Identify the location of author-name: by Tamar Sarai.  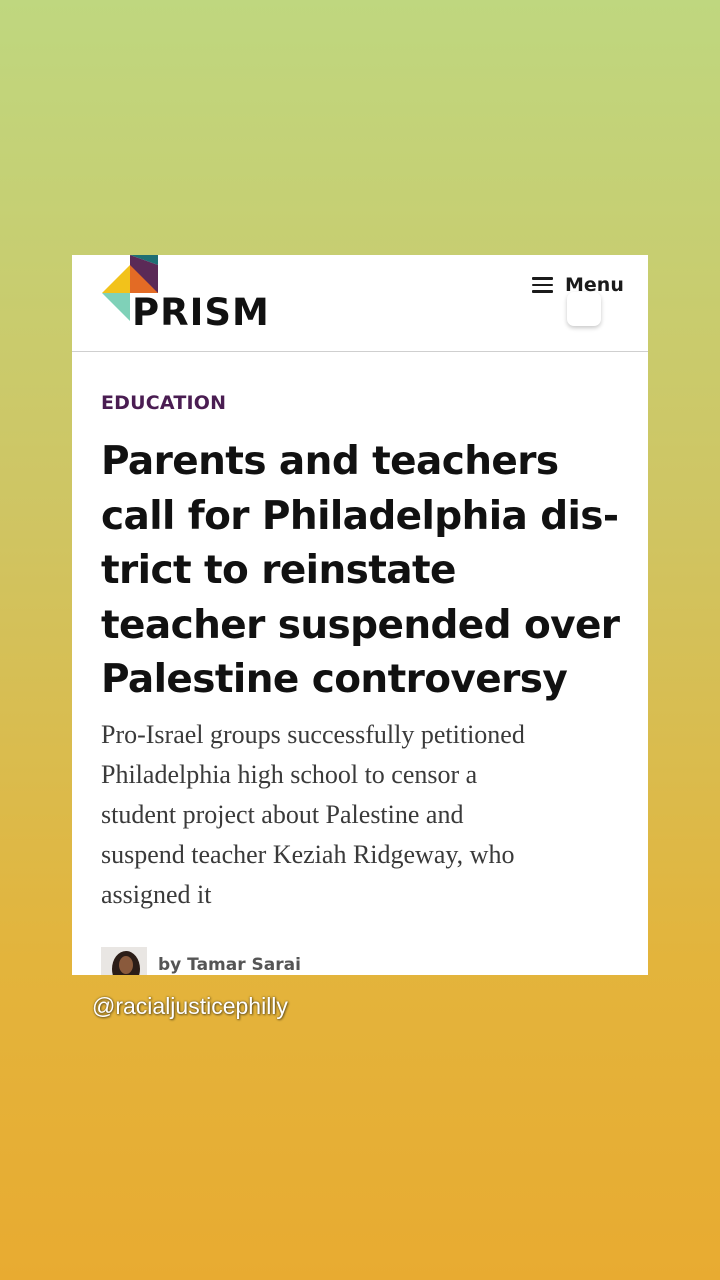
(229, 965).